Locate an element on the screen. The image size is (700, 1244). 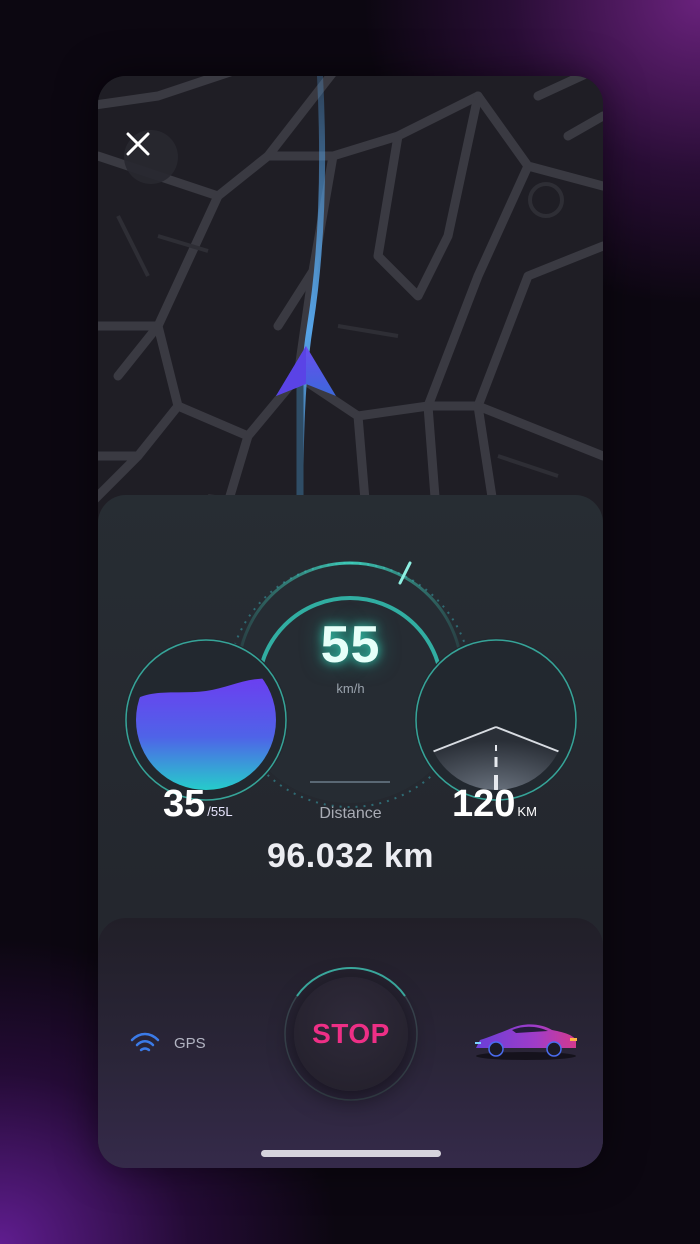
wifi-signal-icon is located at coordinates (145, 1042).